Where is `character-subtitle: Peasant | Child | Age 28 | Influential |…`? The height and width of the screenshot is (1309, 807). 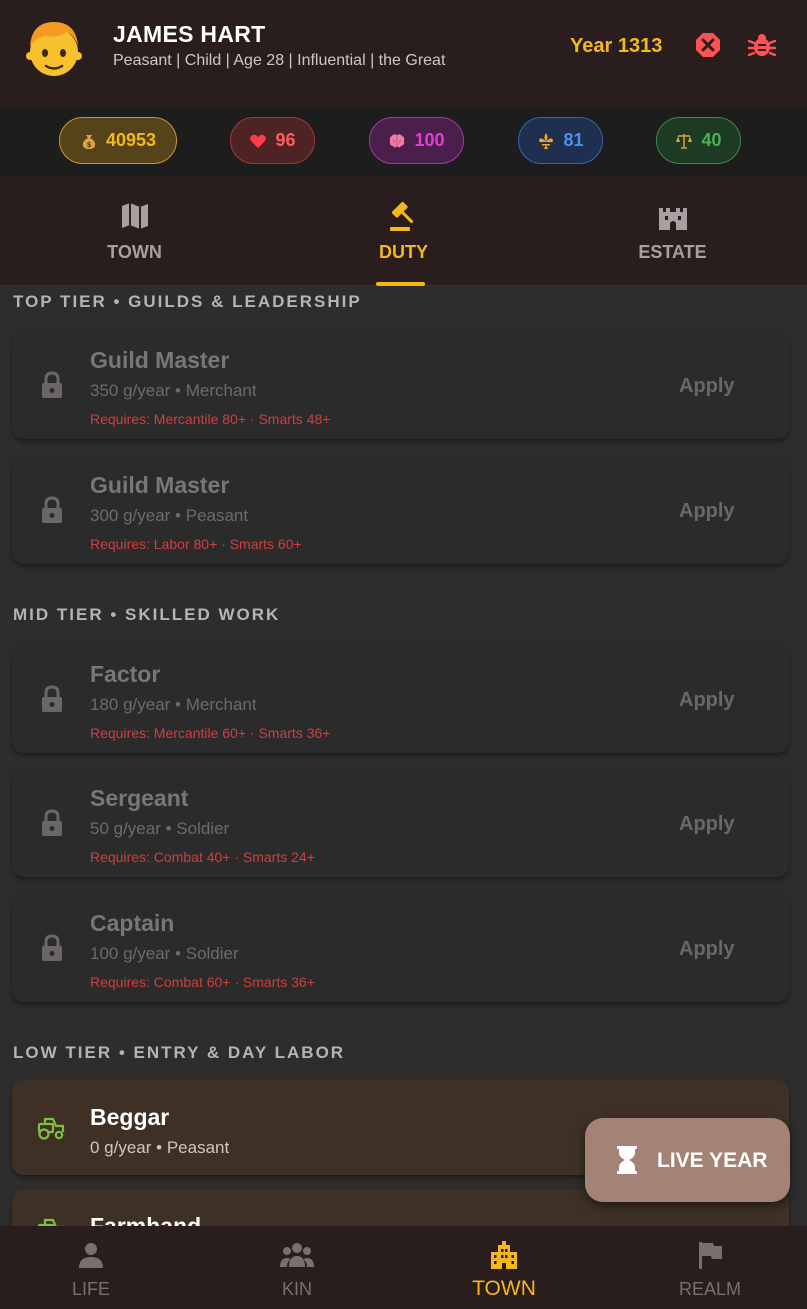
character-subtitle: Peasant | Child | Age 28 | Influential |… is located at coordinates (279, 60).